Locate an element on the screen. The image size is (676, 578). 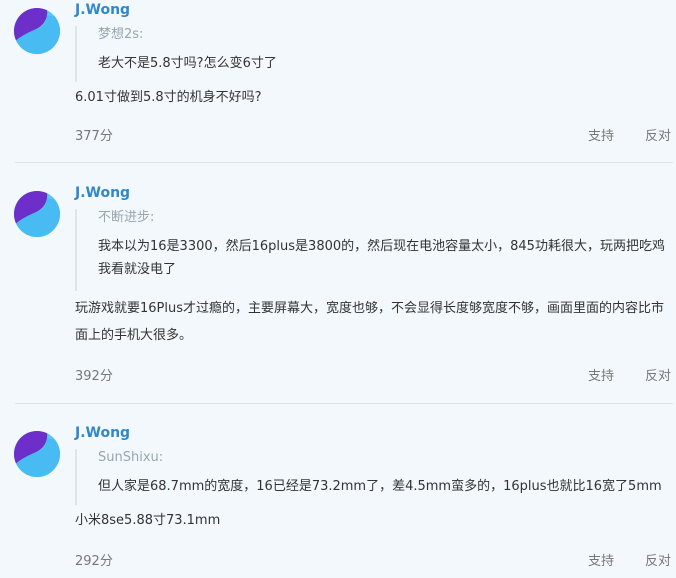
reply-text: 小米8se5.88寸73.1mm is located at coordinates (148, 520).